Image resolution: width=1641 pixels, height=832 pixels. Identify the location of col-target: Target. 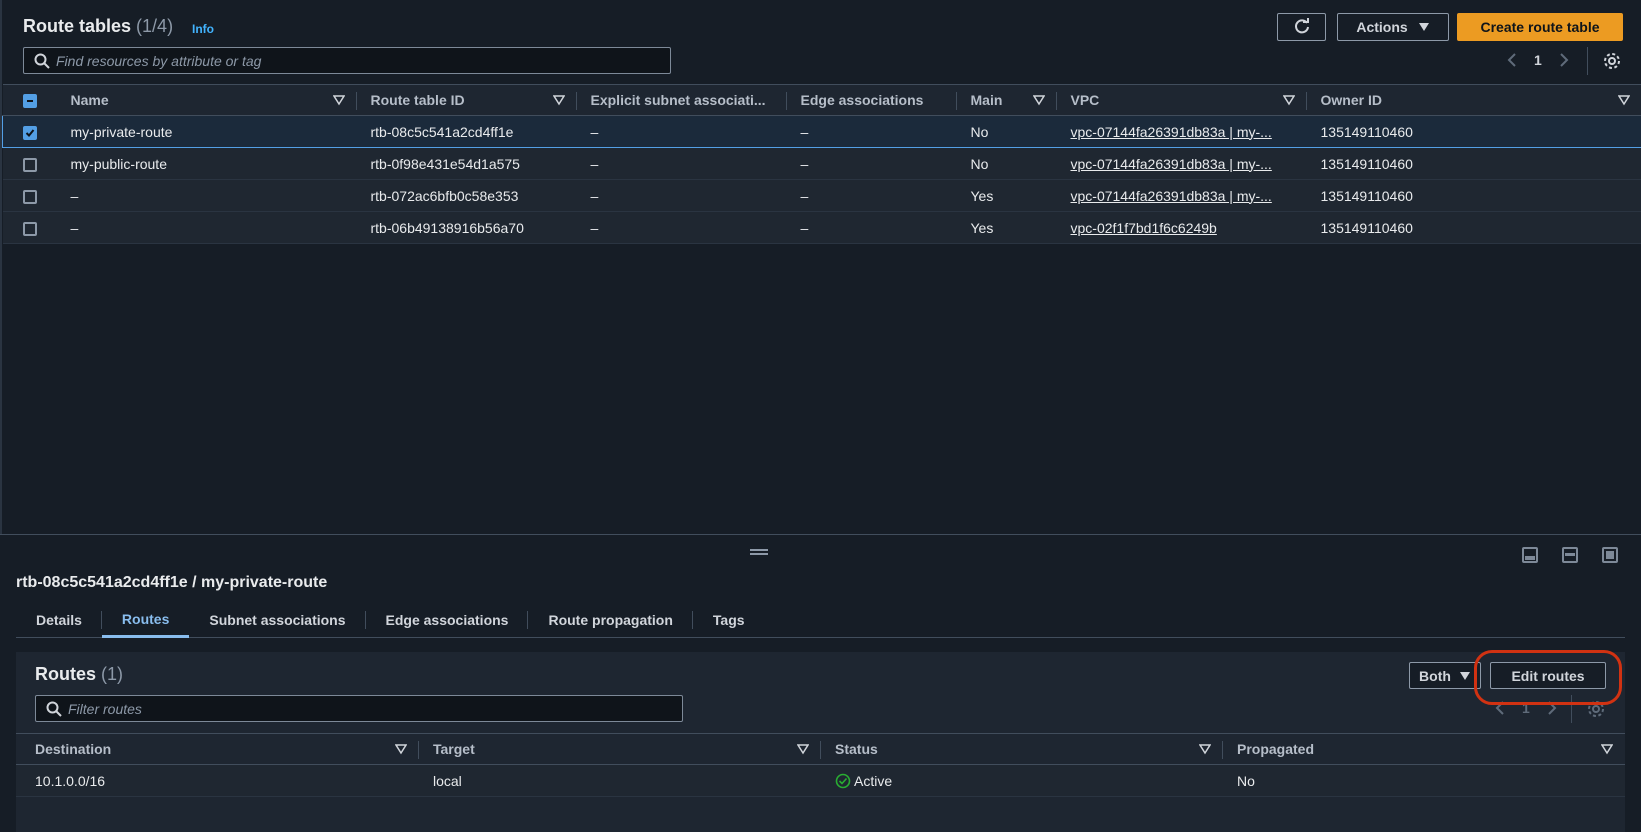
(620, 749).